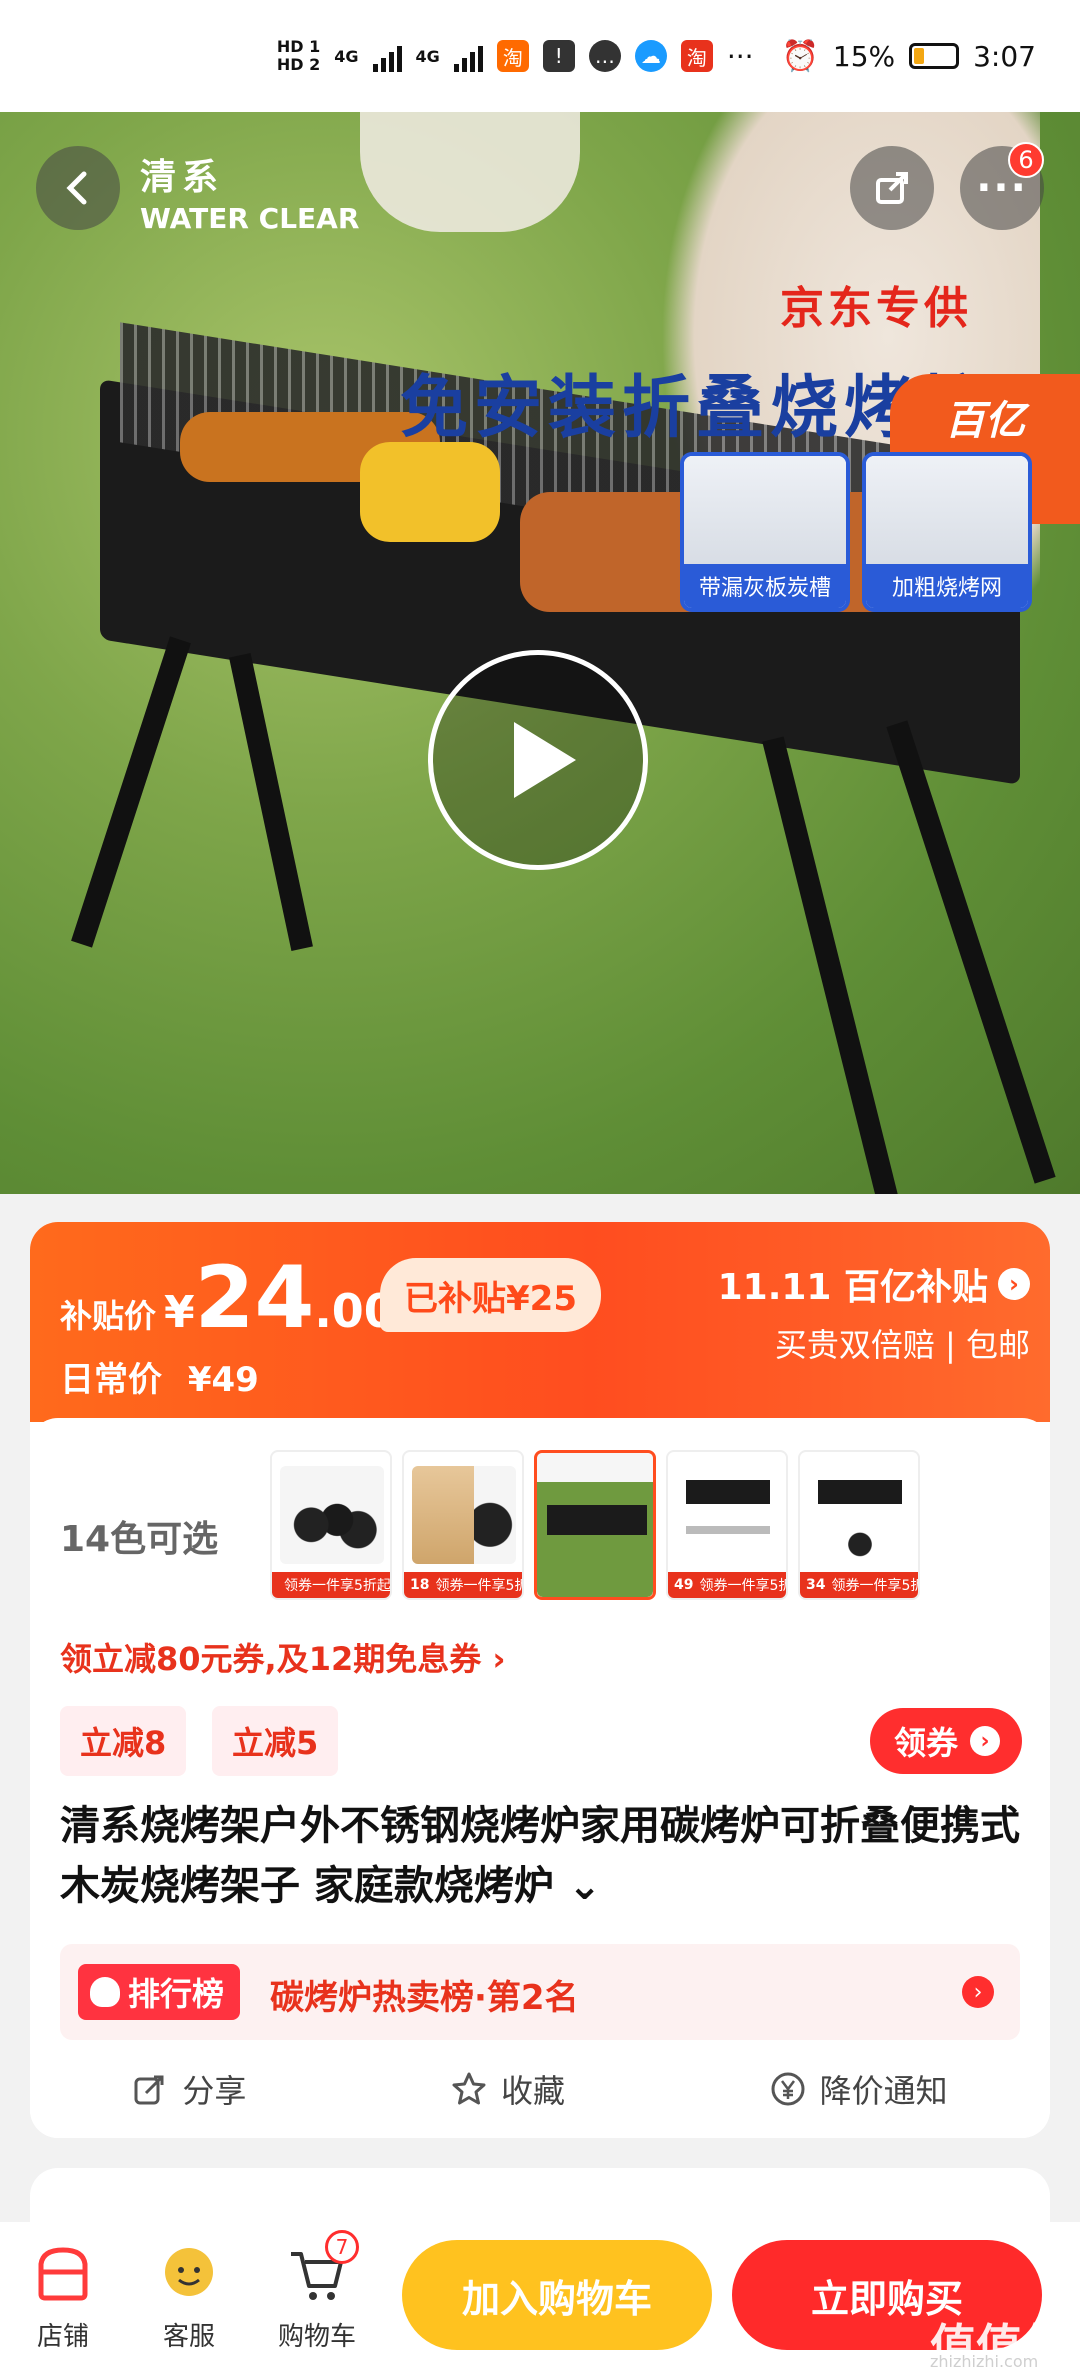 The width and height of the screenshot is (1080, 2376). I want to click on feature-ash-tray: 带漏灰板炭槽, so click(765, 532).